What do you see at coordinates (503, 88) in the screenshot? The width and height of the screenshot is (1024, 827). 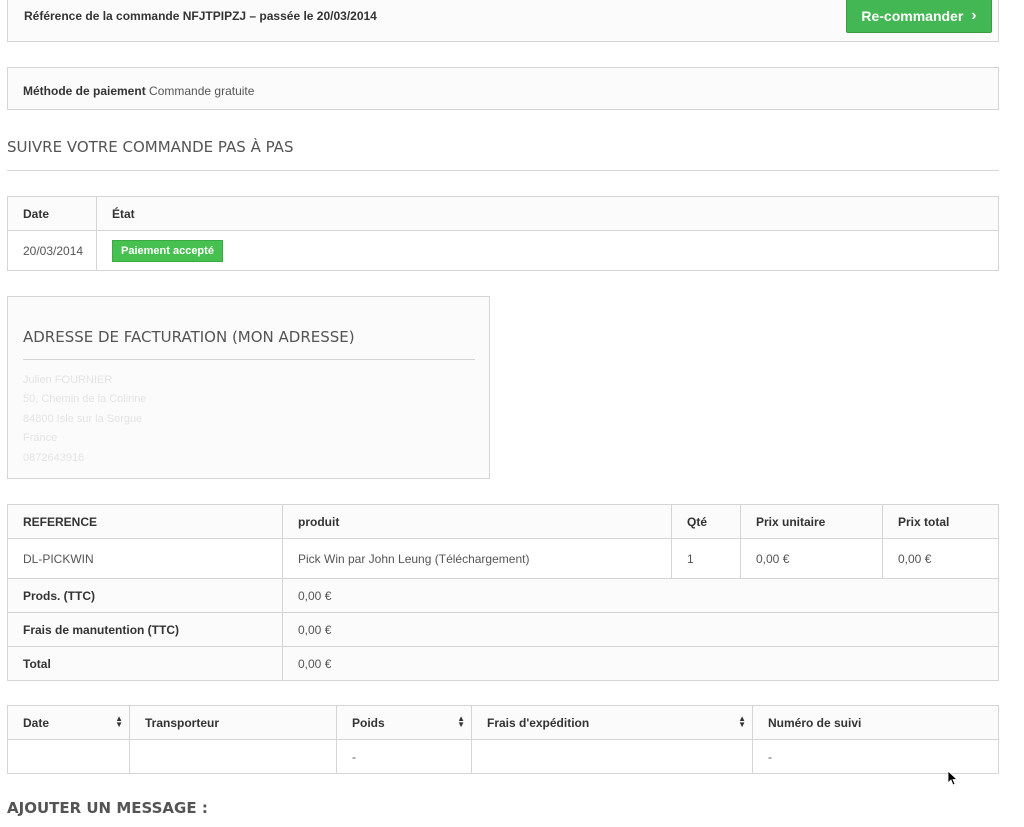 I see `payment-method-box: Méthode de paiement Commande gratuite` at bounding box center [503, 88].